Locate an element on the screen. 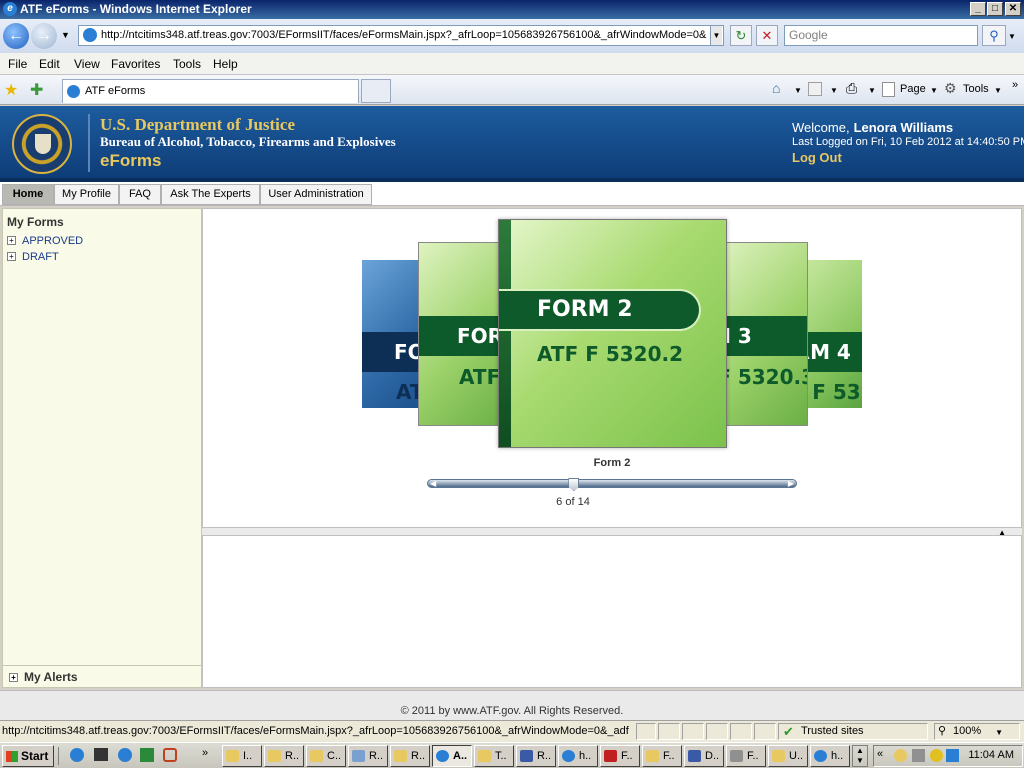  taskbar-button: I.. is located at coordinates (242, 756).